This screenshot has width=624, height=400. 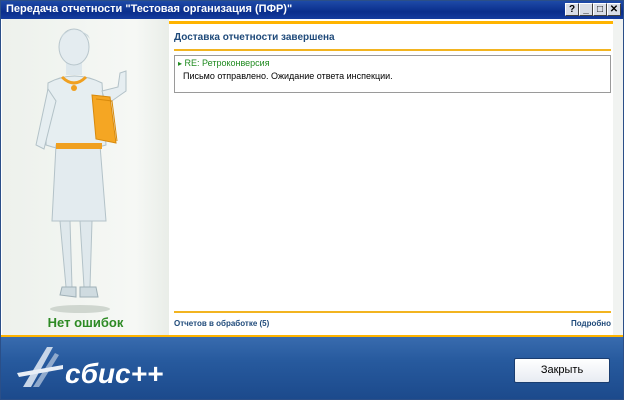 I want to click on close-button: Закрыть, so click(x=562, y=370).